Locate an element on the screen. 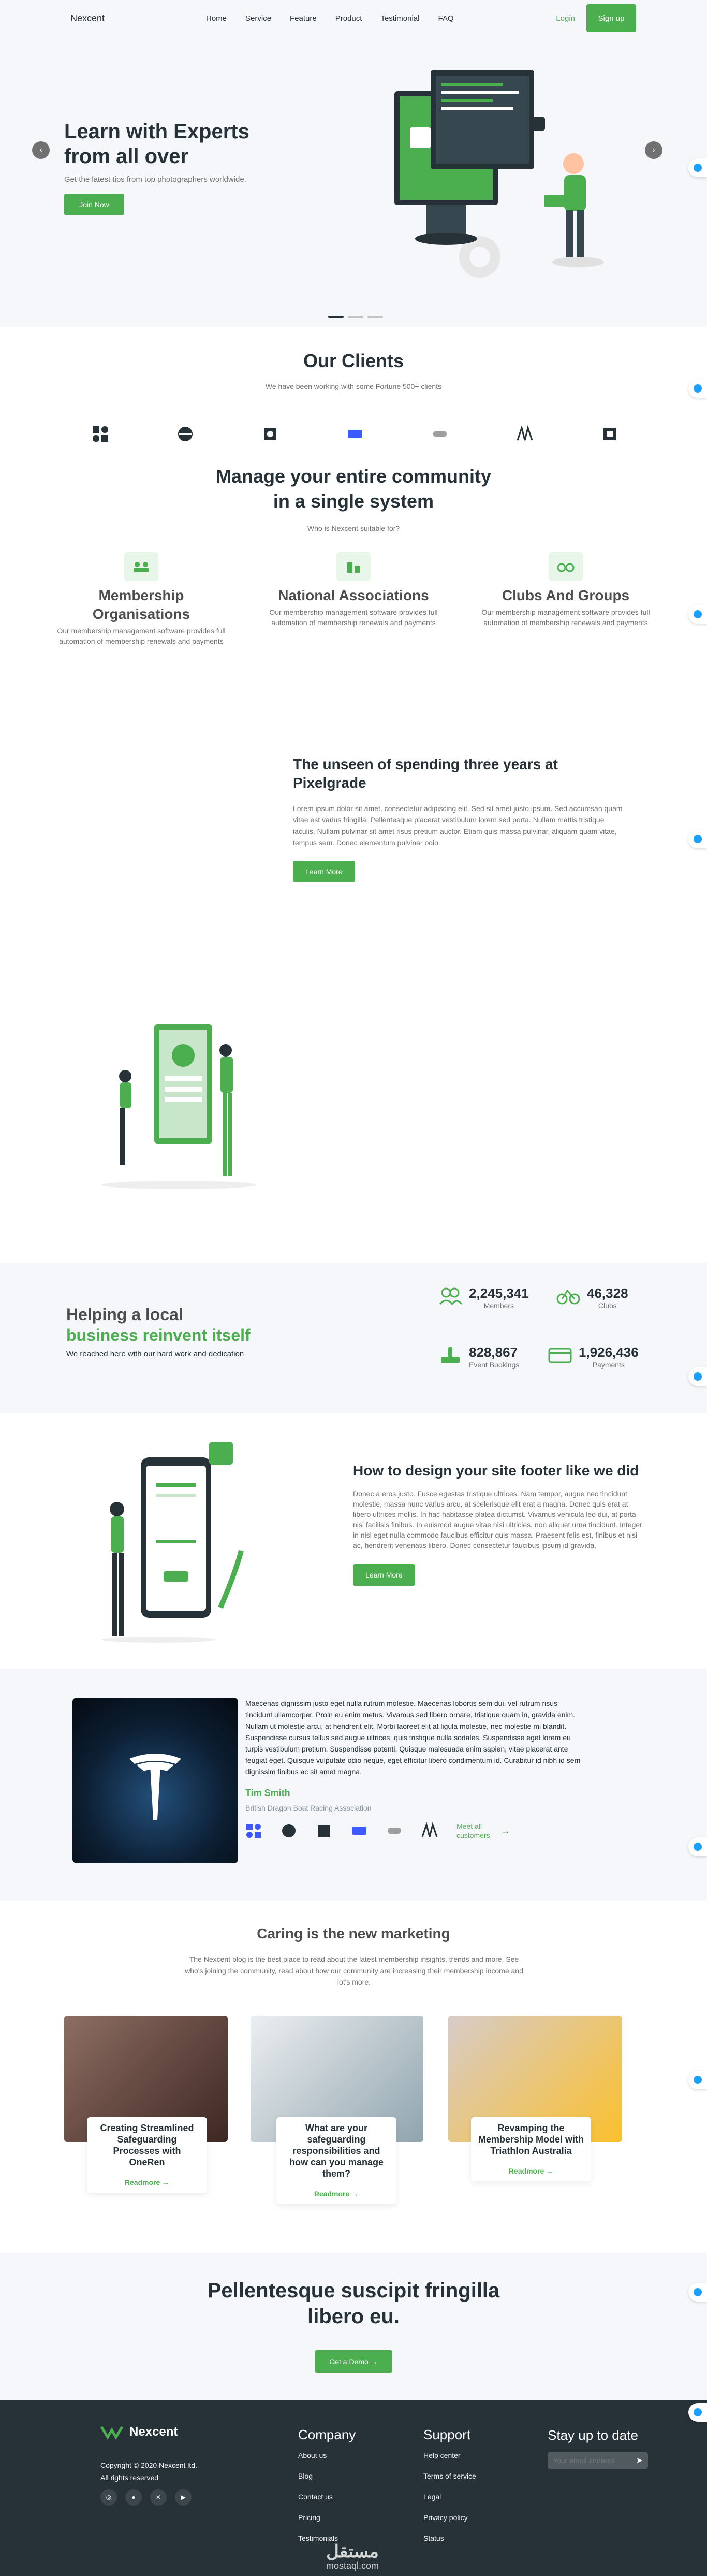 The image size is (707, 2576). social-links: ◎ ● ✕ ▶ is located at coordinates (146, 2497).